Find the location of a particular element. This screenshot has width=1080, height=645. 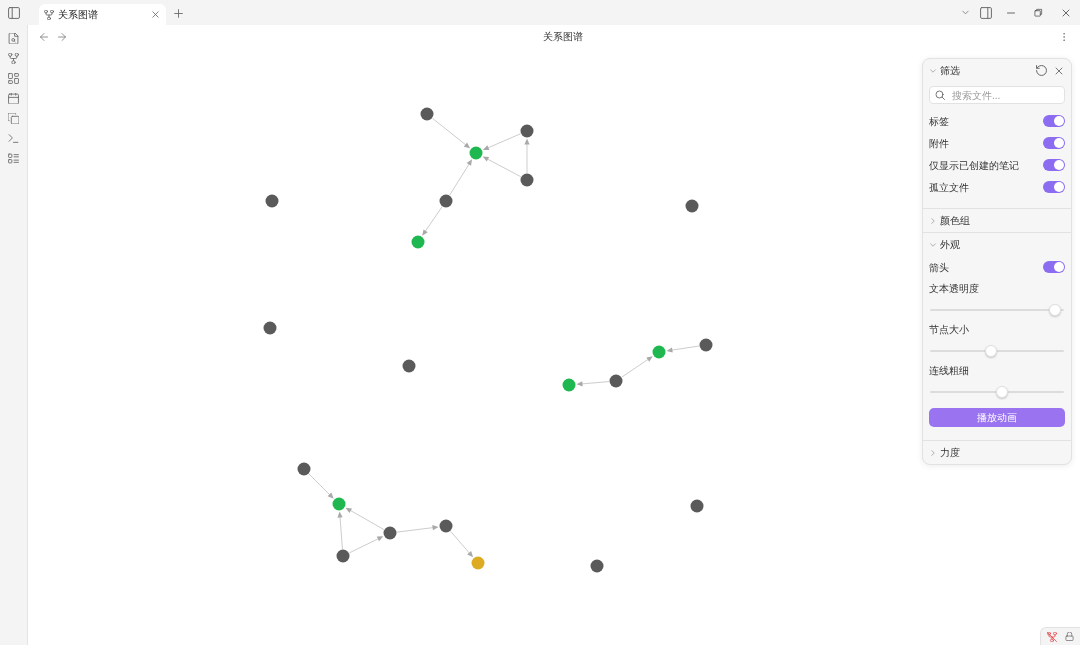

copy-icon is located at coordinates (13, 118).